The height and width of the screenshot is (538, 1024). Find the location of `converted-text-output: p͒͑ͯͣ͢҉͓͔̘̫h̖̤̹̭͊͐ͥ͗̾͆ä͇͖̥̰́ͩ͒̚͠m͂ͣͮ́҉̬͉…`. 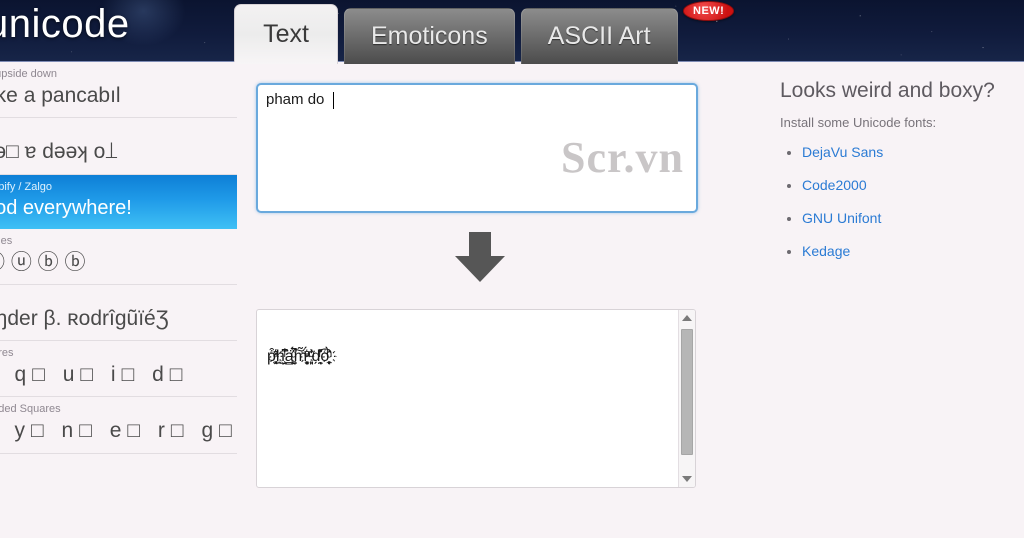

converted-text-output: p͒͑ͯͣ͢҉͓͔̘̫h̖̤̹̭͊͐ͥ͗̾͆ä͇͖̥̰́ͩ͒̚͠m͂ͣͮ́҉̬͉… is located at coordinates (476, 398).